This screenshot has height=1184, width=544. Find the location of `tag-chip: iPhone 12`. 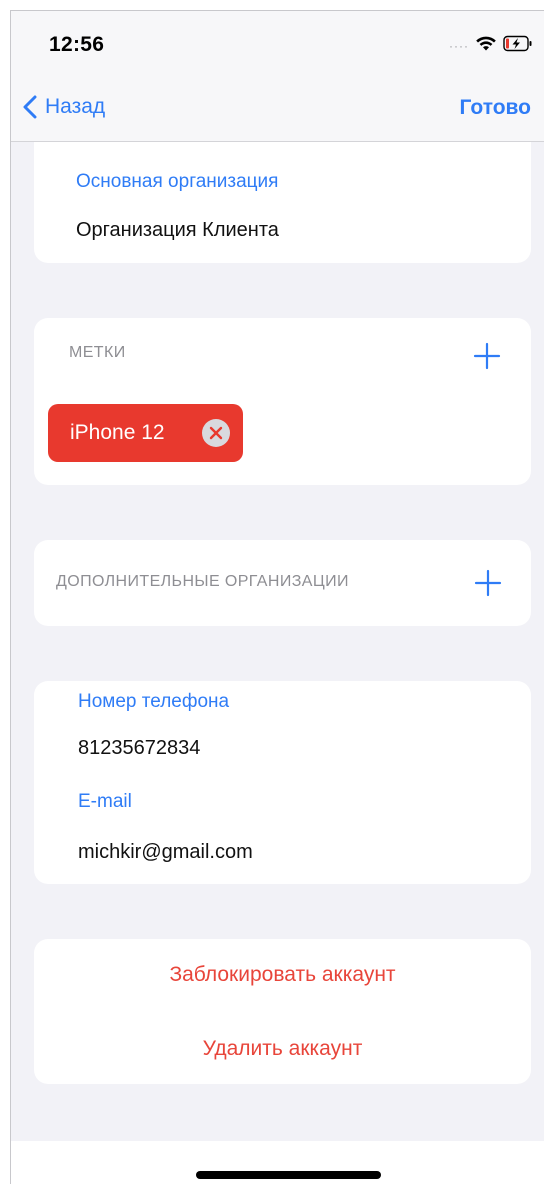

tag-chip: iPhone 12 is located at coordinates (145, 433).